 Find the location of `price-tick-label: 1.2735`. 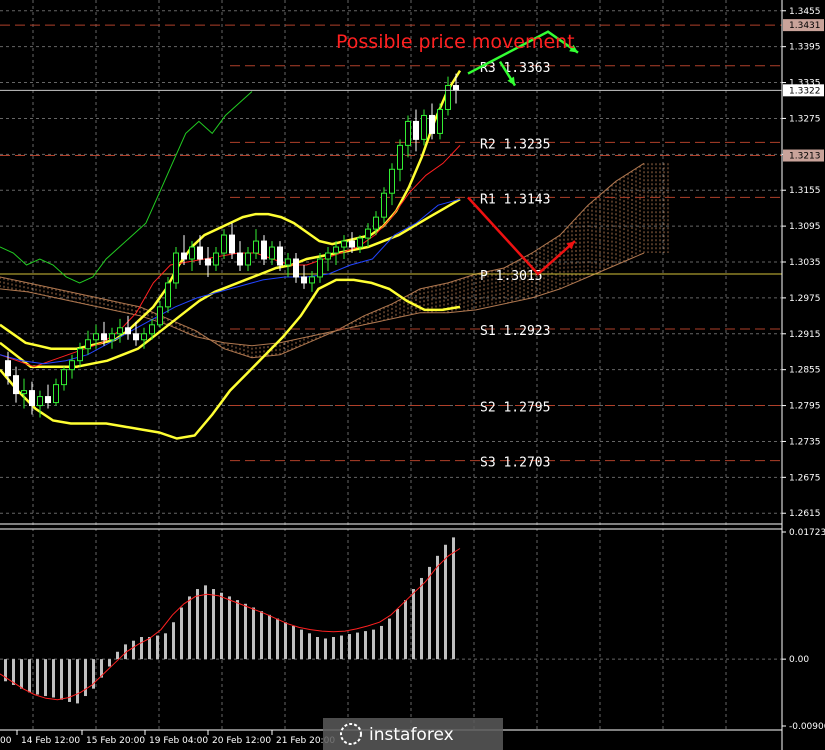

price-tick-label: 1.2735 is located at coordinates (805, 442).